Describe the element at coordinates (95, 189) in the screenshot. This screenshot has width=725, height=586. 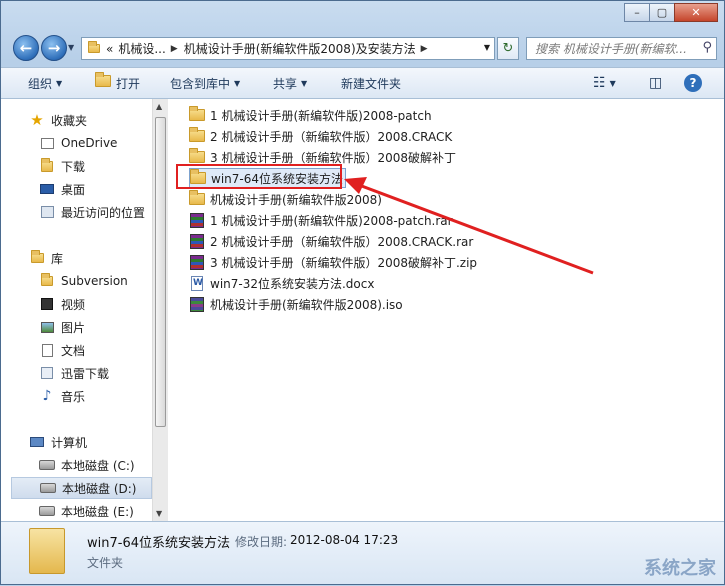
I see `sidebar-item-desktop: 桌面` at that location.